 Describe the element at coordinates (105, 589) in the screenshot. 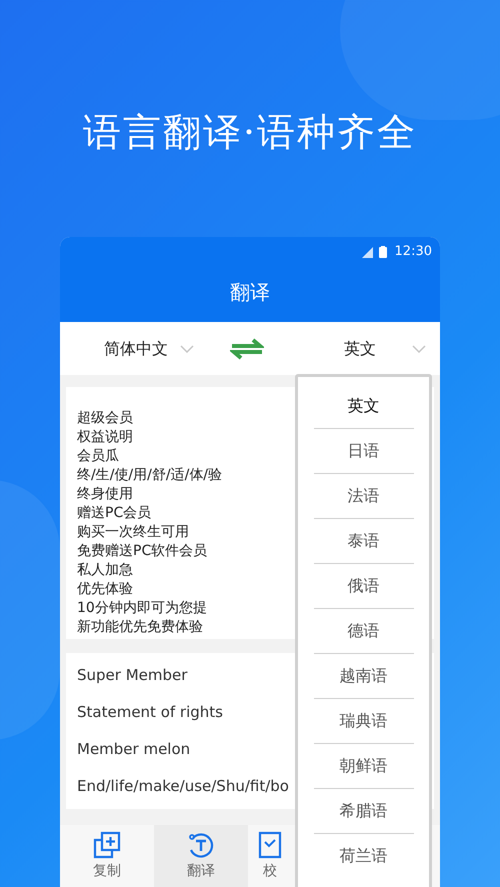

I see `input-text-line: 优先体验` at that location.